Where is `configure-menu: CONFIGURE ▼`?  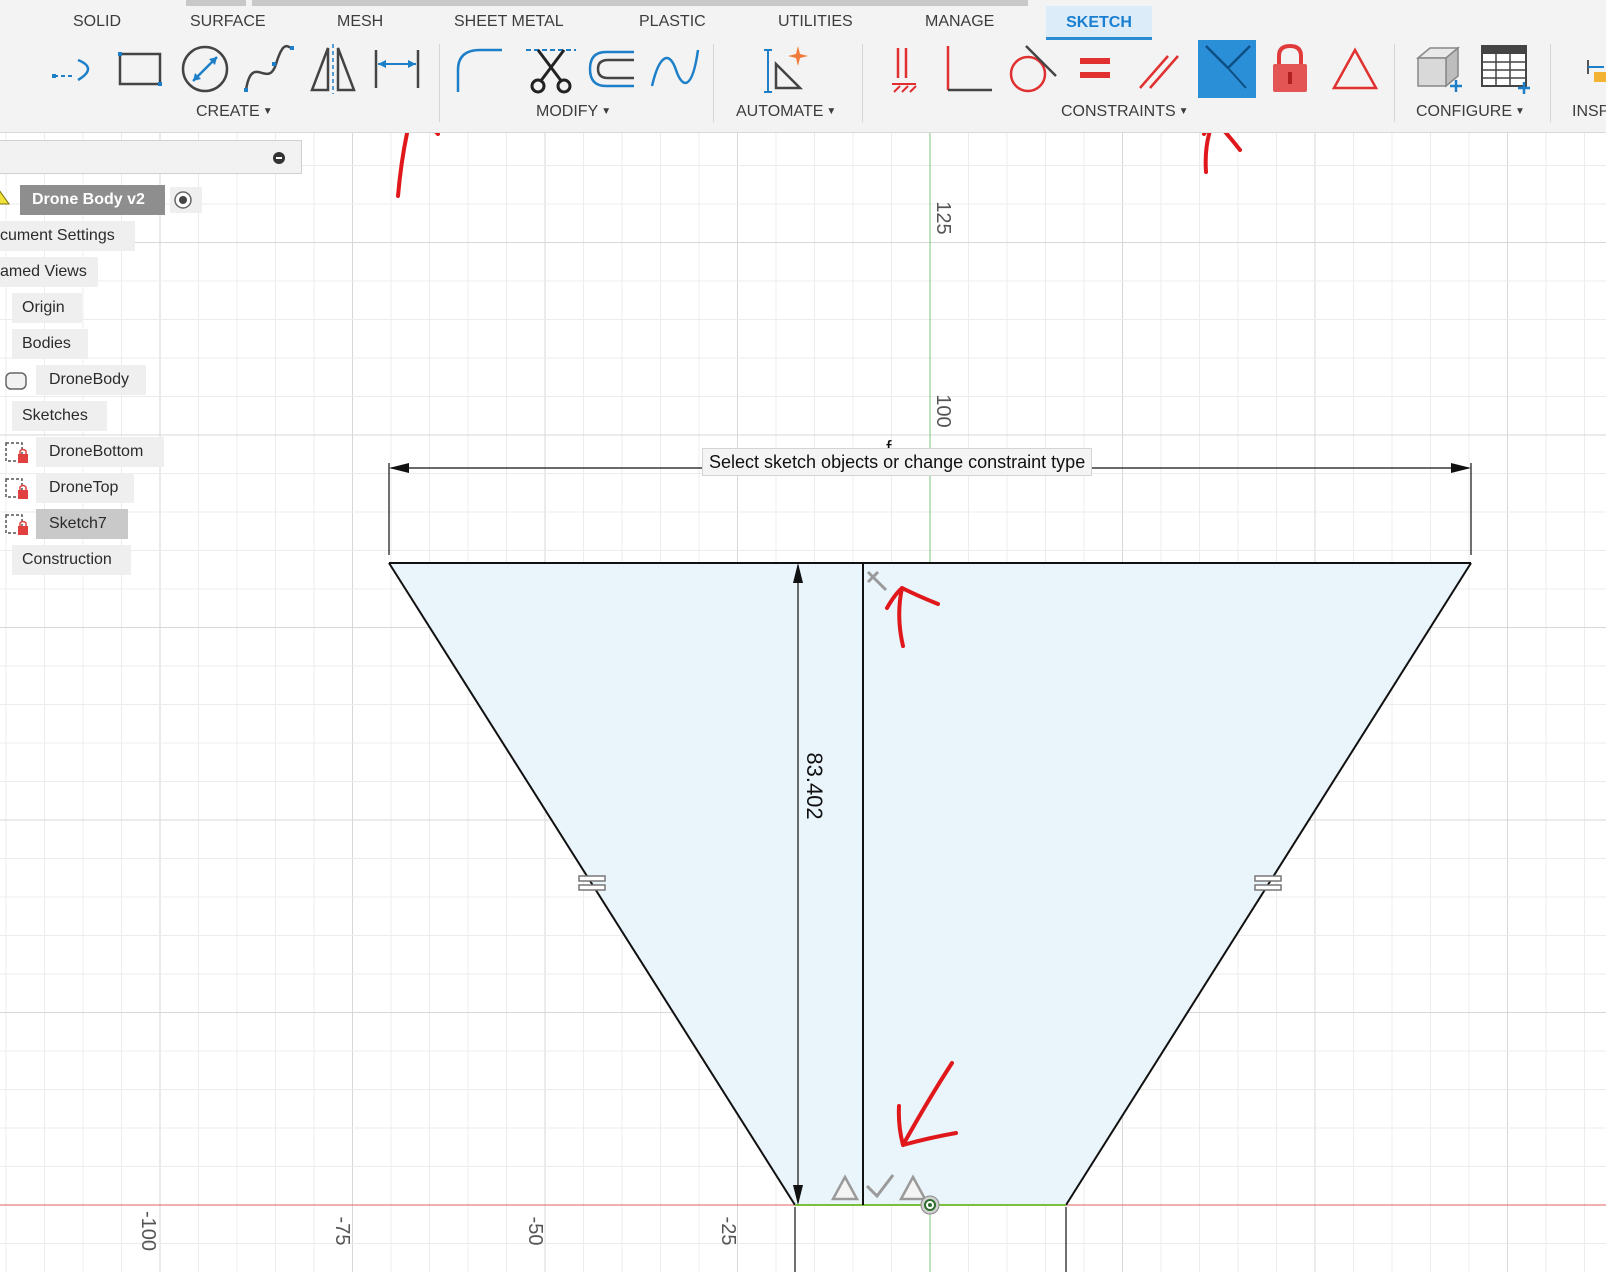 configure-menu: CONFIGURE ▼ is located at coordinates (1470, 112).